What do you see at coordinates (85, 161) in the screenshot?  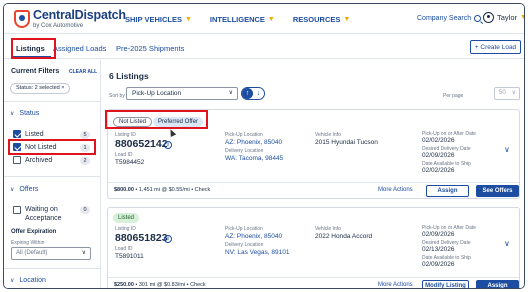 I see `count-badge: 2` at bounding box center [85, 161].